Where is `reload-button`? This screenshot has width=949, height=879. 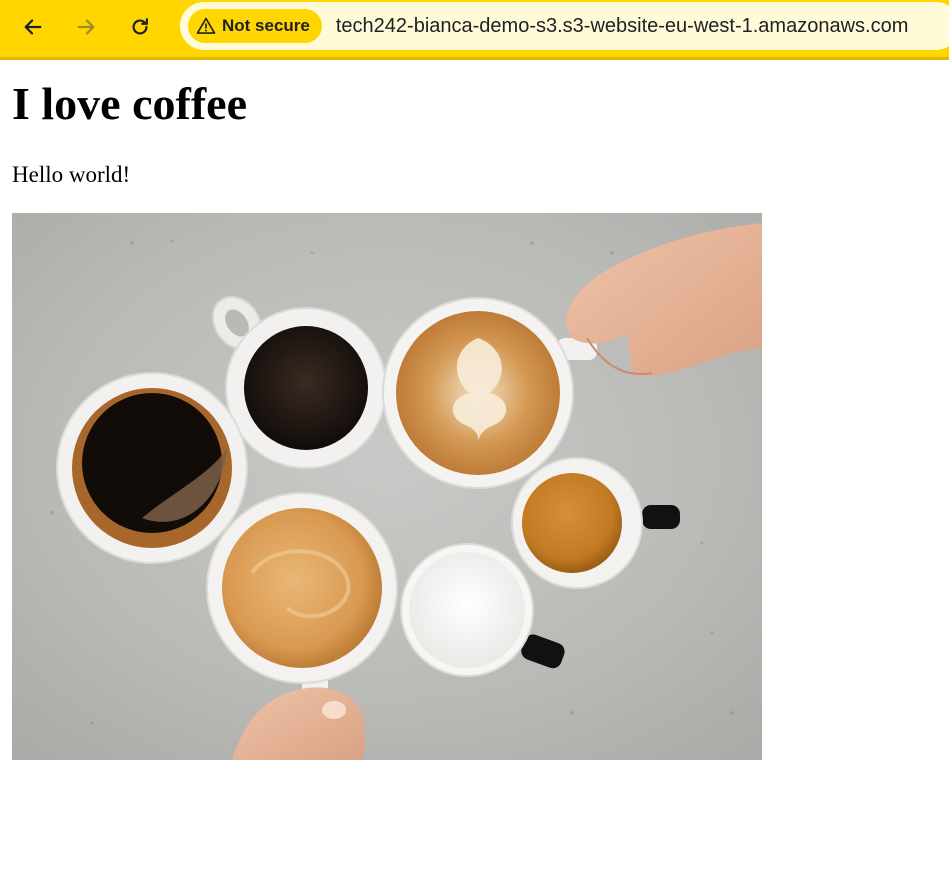
reload-button is located at coordinates (140, 27).